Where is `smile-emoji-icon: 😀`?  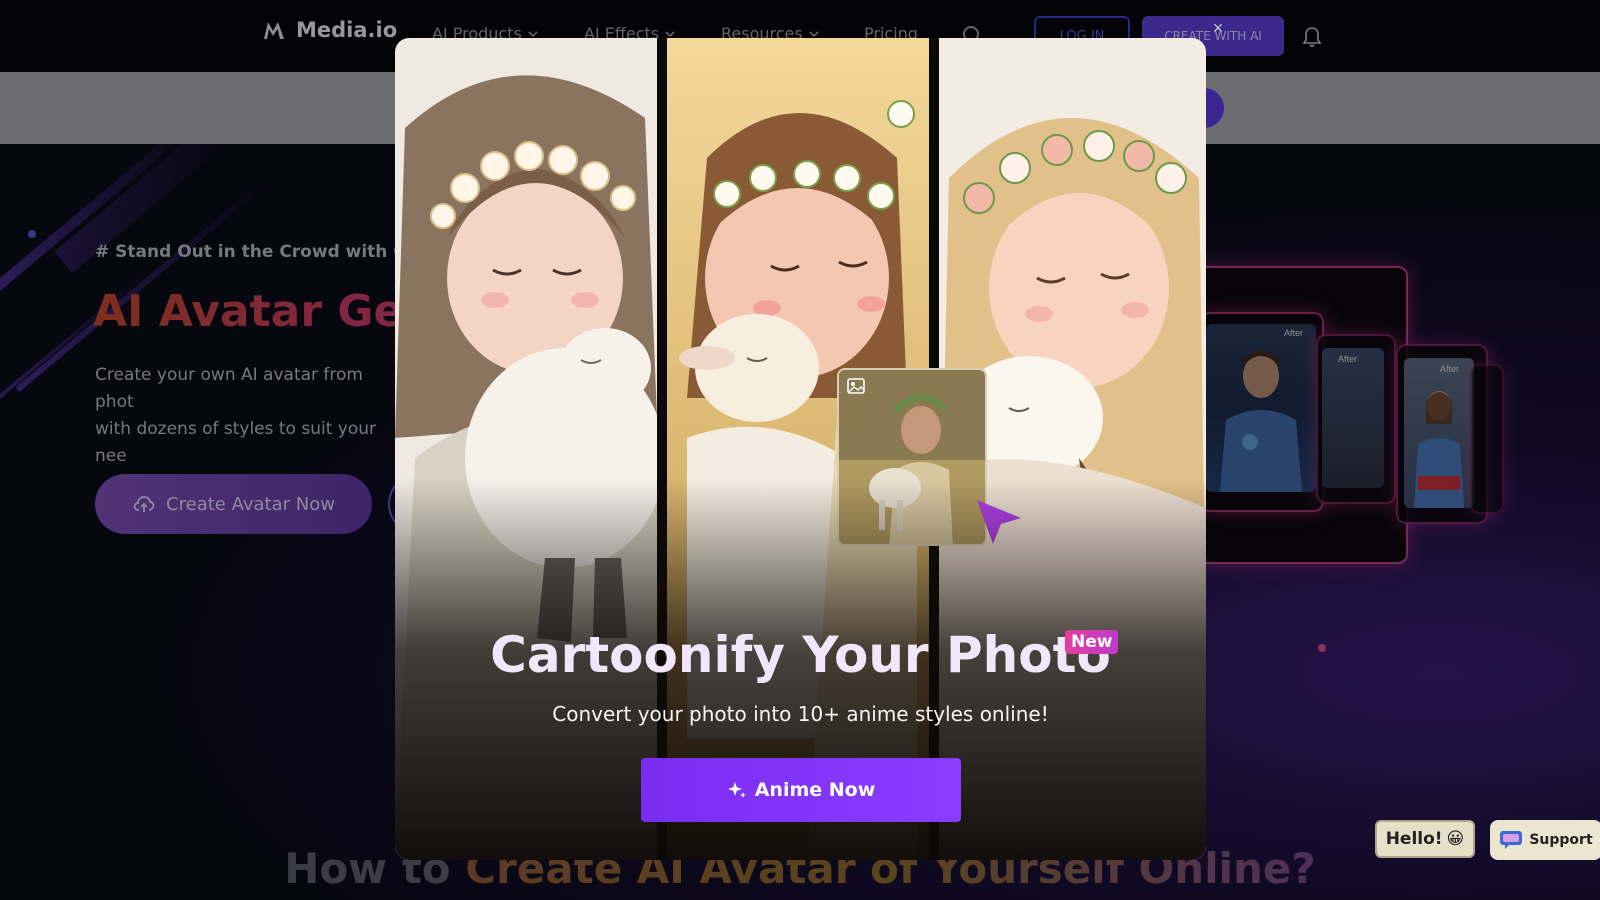
smile-emoji-icon: 😀 is located at coordinates (1455, 839).